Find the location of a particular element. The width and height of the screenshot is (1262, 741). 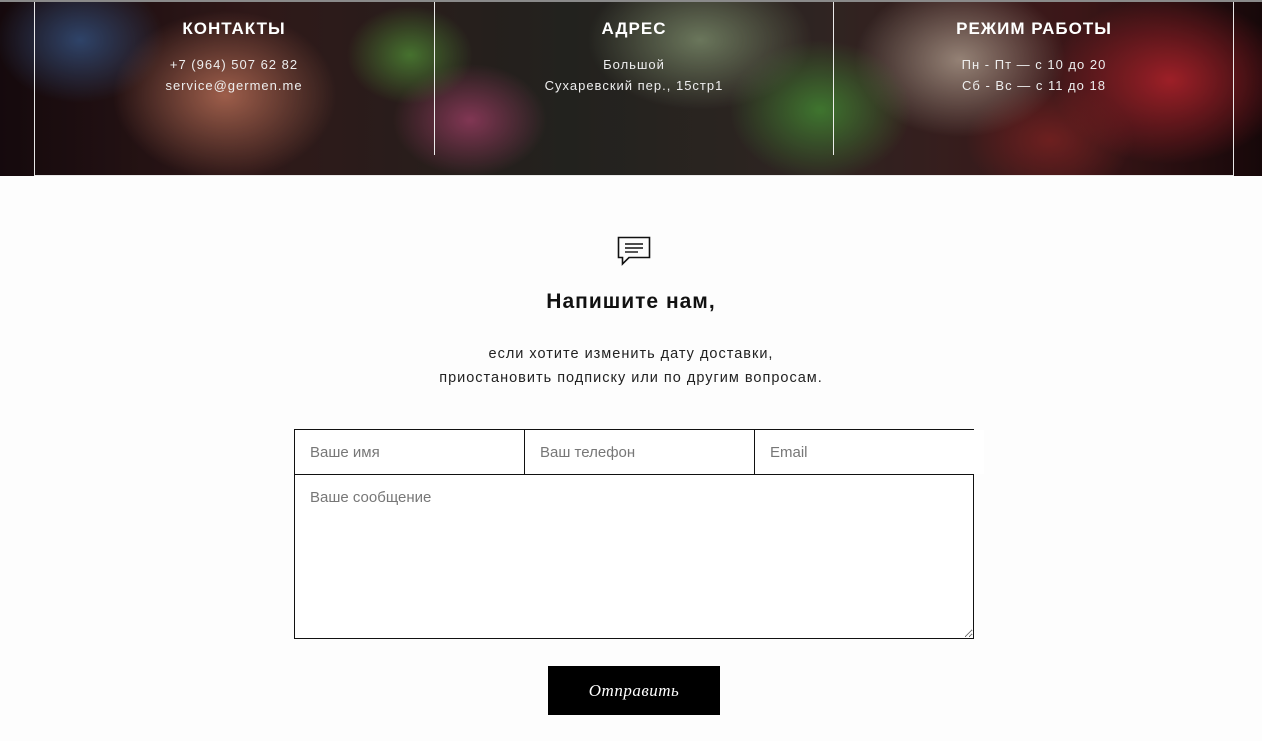

form-input-row is located at coordinates (639, 452).